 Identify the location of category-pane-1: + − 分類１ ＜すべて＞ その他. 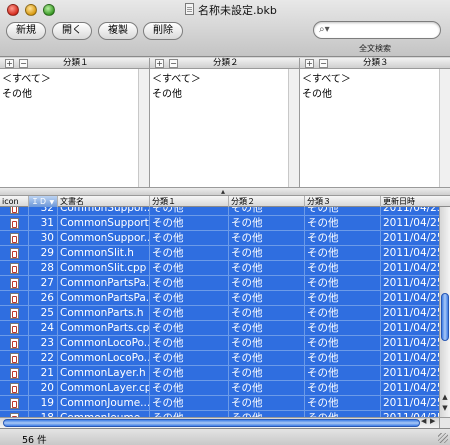
(75, 122).